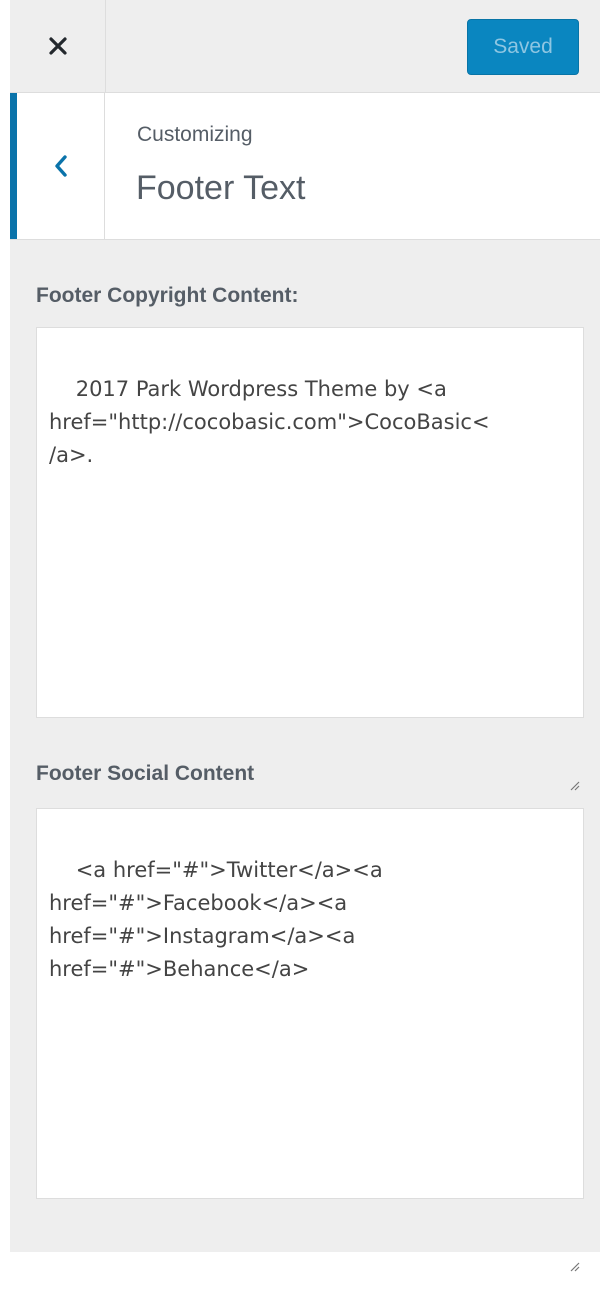  I want to click on close-button, so click(58, 46).